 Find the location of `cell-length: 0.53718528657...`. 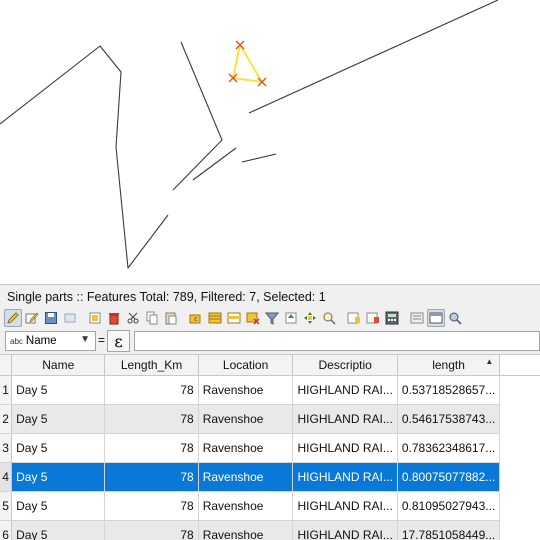

cell-length: 0.53718528657... is located at coordinates (448, 390).